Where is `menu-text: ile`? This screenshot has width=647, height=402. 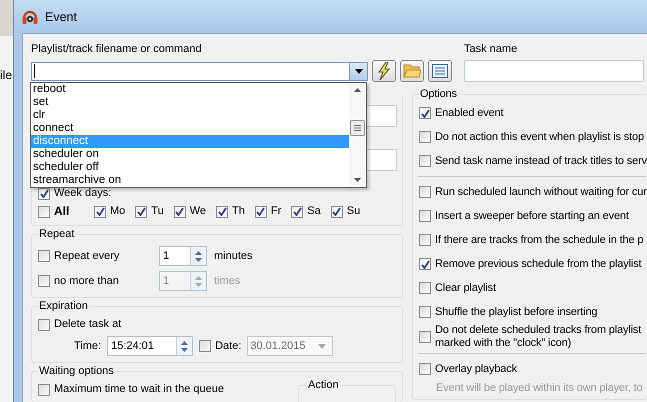
menu-text: ile is located at coordinates (6, 75).